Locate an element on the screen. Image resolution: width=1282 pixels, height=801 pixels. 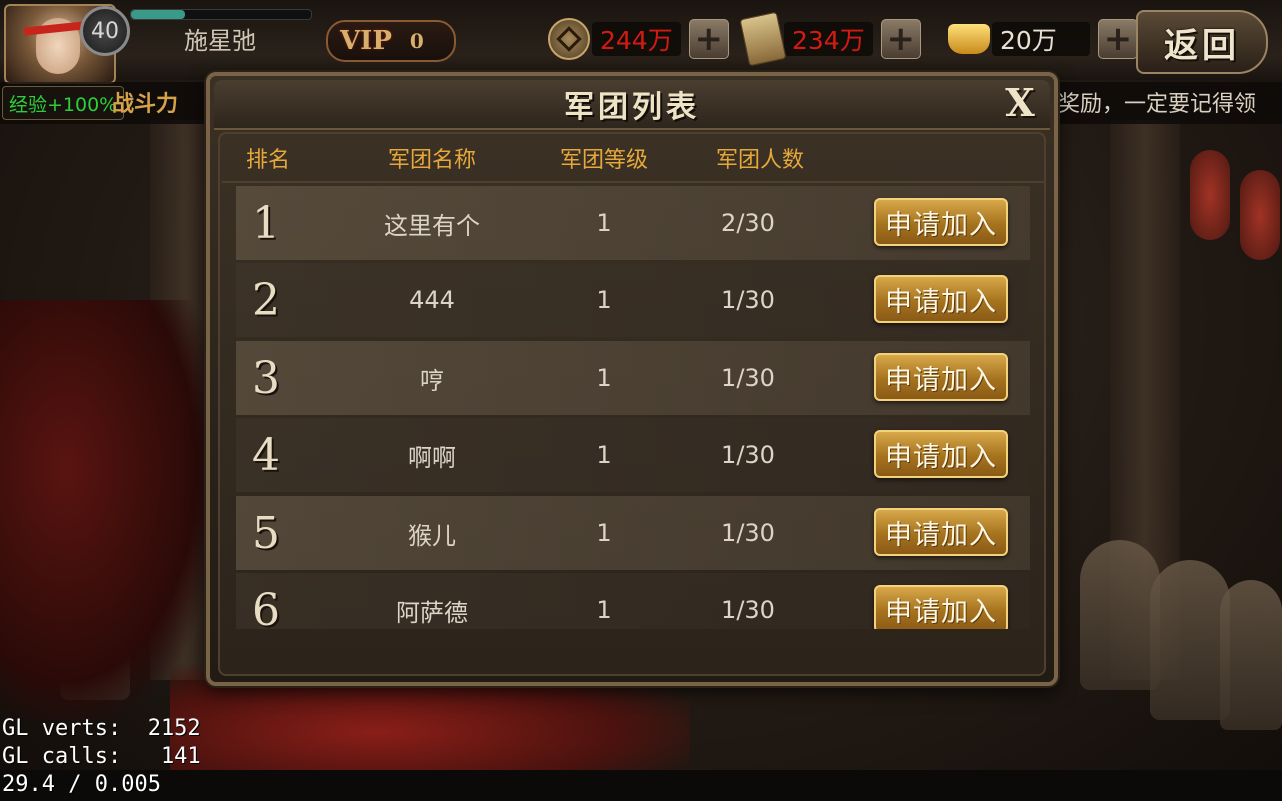
header-divider is located at coordinates (633, 182).